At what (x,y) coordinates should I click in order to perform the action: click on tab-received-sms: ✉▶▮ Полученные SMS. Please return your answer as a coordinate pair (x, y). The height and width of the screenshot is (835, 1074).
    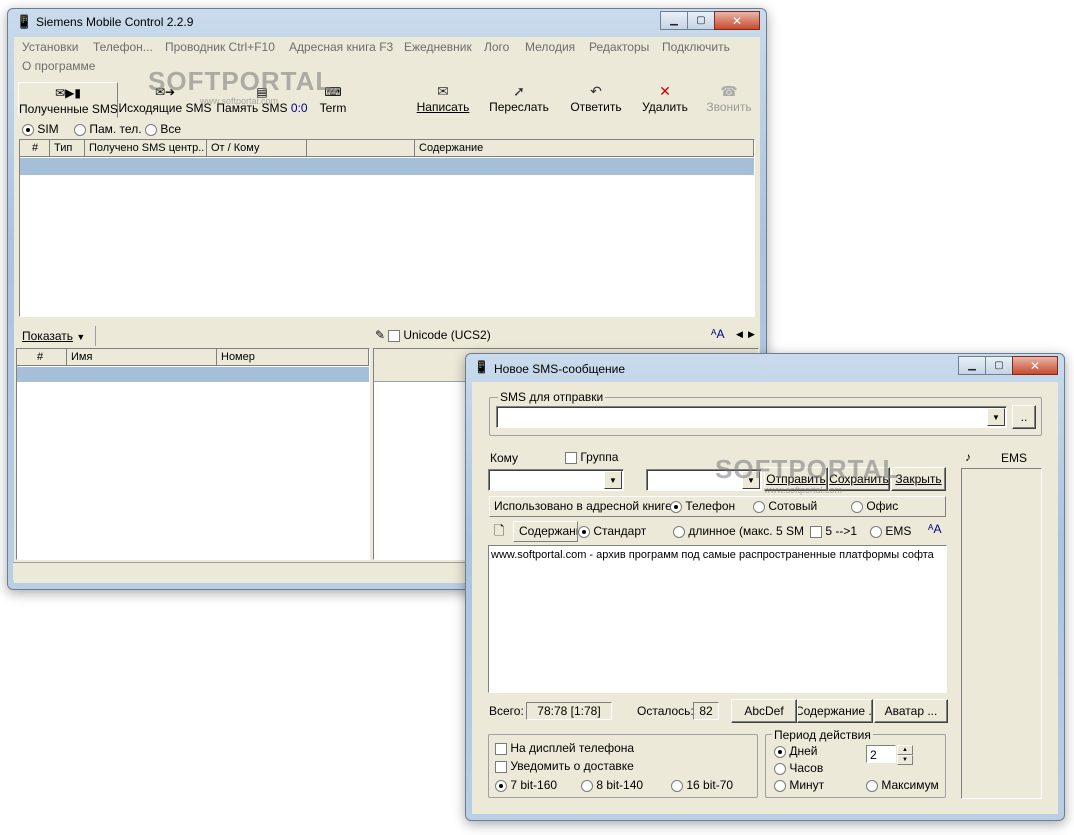
    Looking at the image, I should click on (68, 100).